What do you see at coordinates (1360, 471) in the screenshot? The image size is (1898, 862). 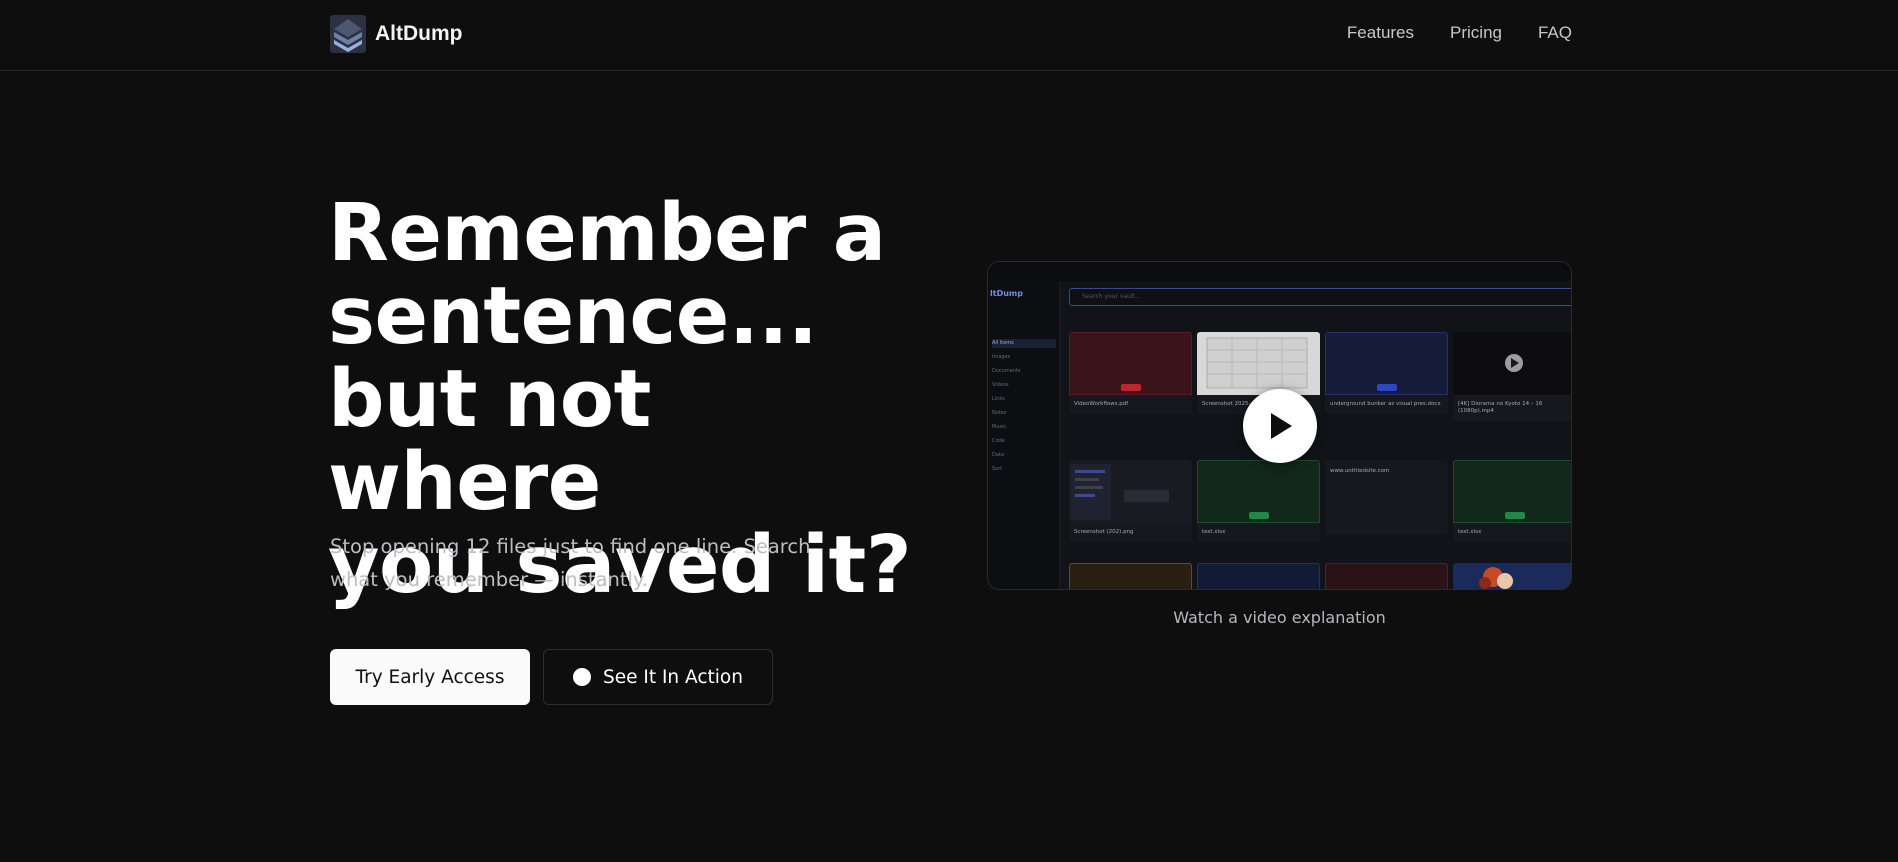 I see `app-link-url: www.untitledsite.com` at bounding box center [1360, 471].